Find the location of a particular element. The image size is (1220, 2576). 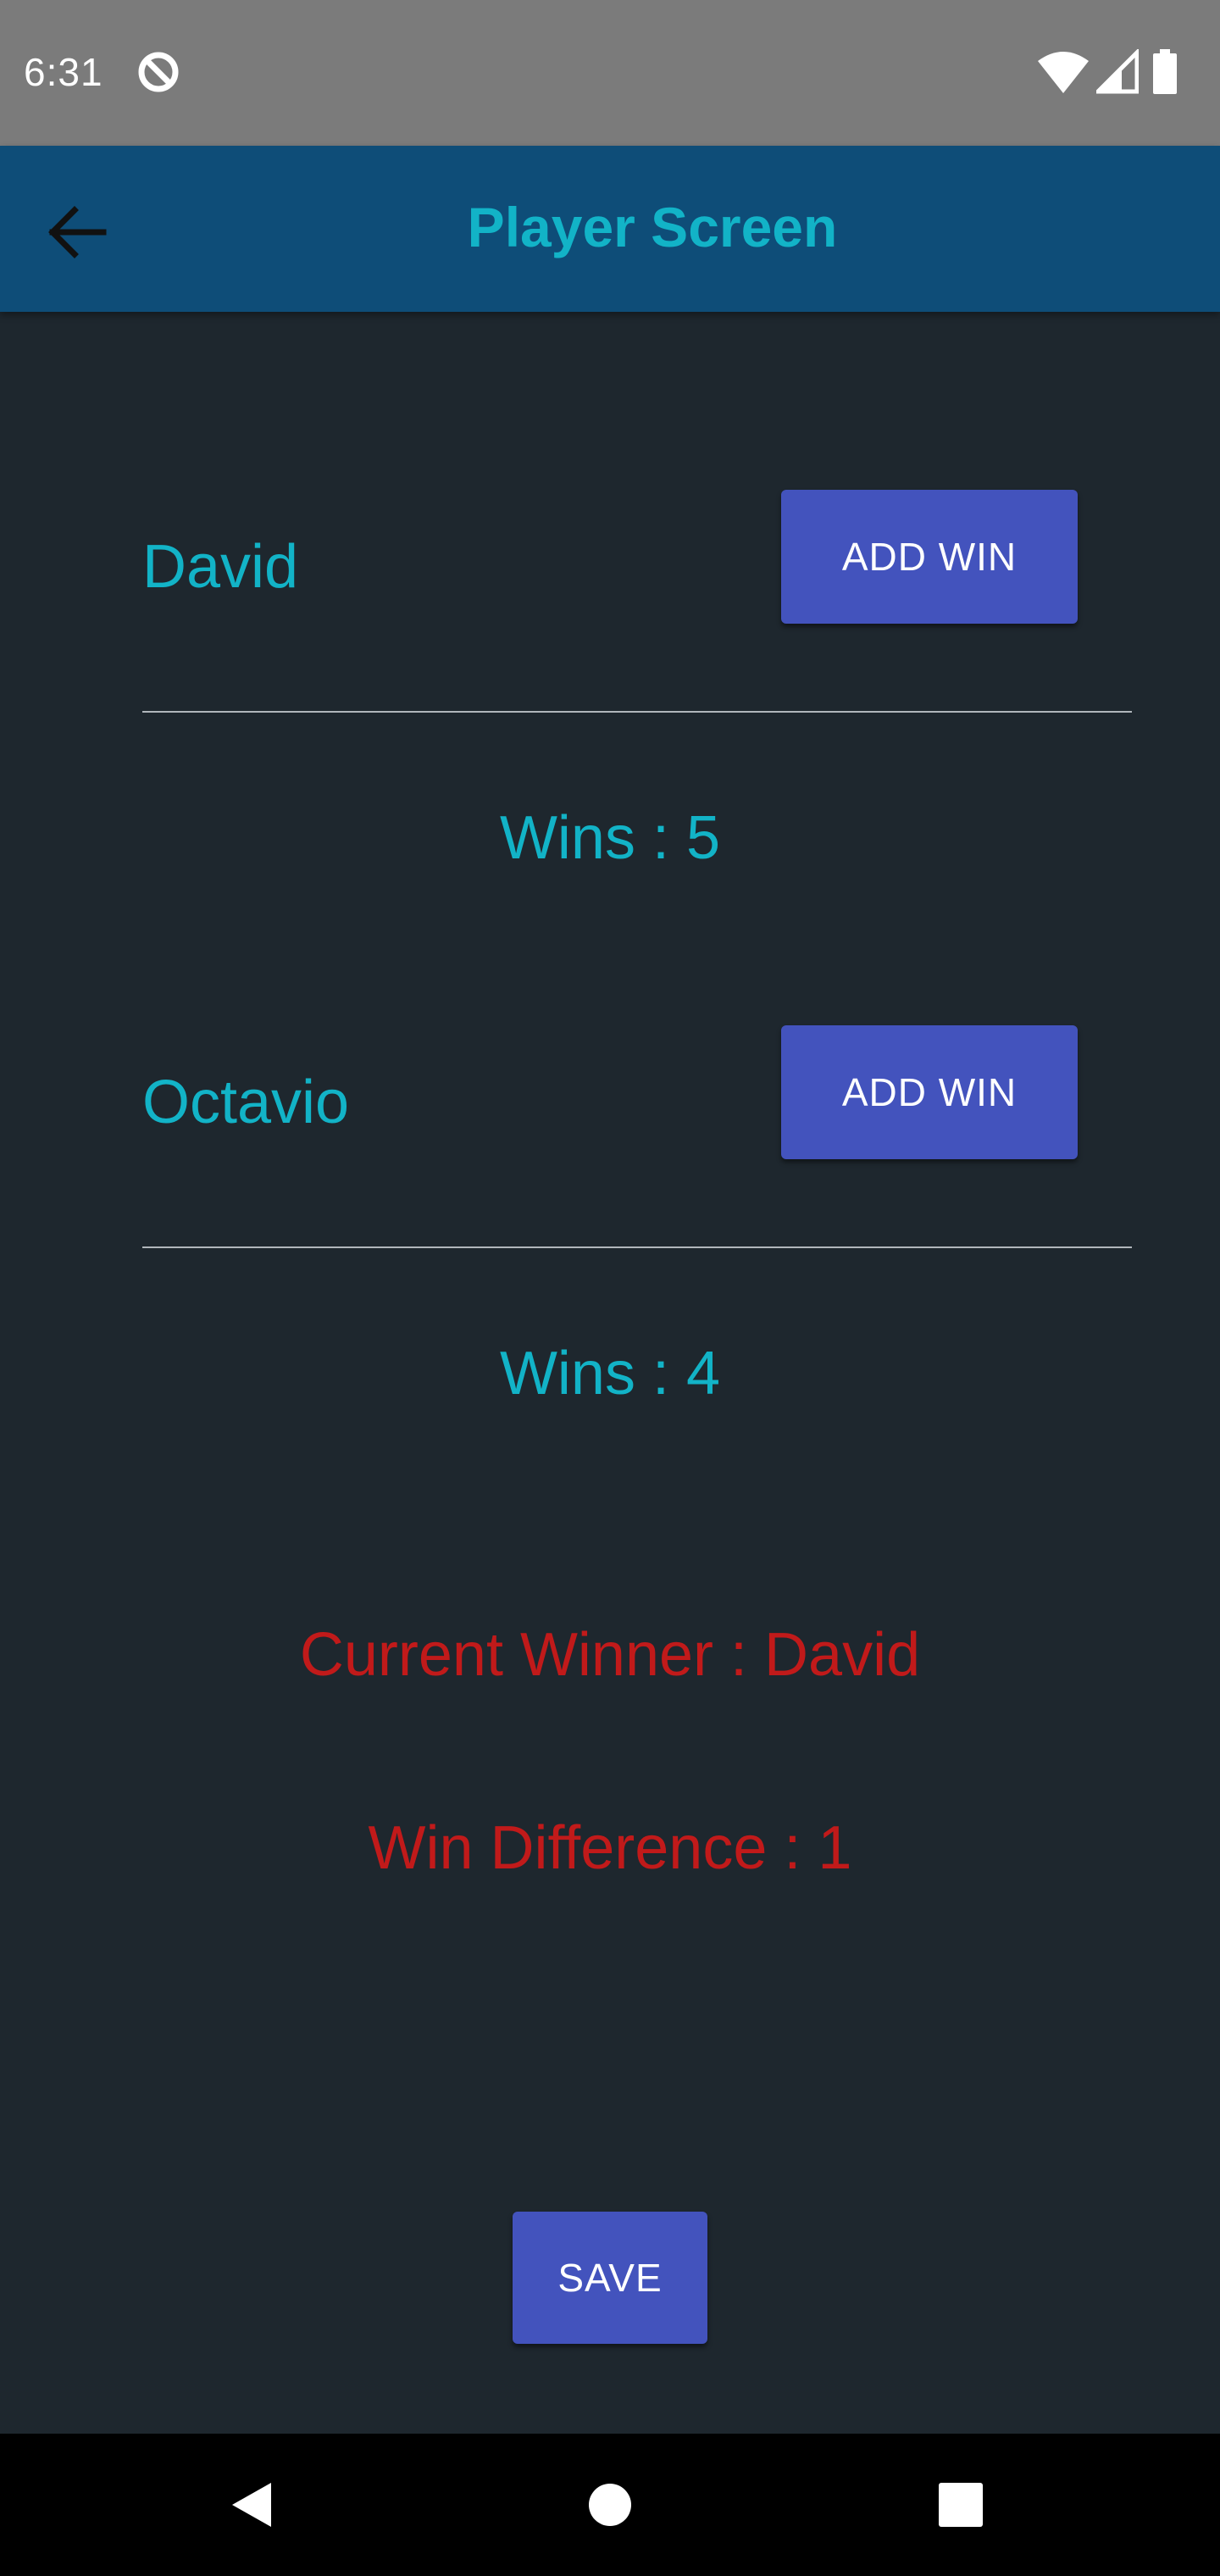

data-saver-icon is located at coordinates (158, 72).